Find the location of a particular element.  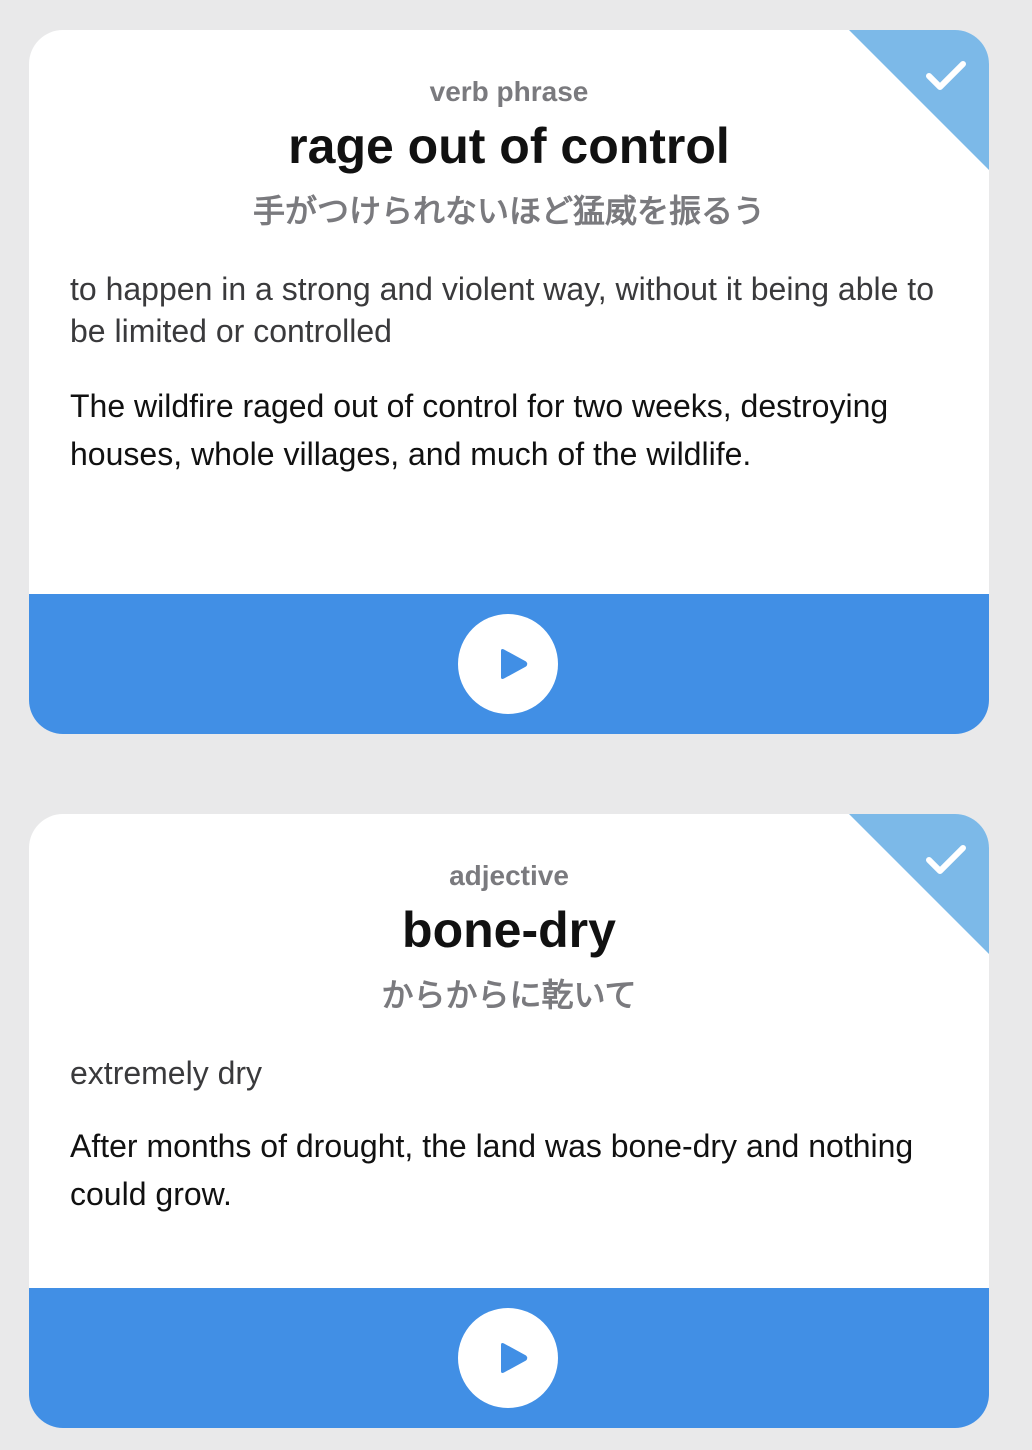

japanese-translation: 手がつけられないほど猛威を振るう is located at coordinates (508, 211).